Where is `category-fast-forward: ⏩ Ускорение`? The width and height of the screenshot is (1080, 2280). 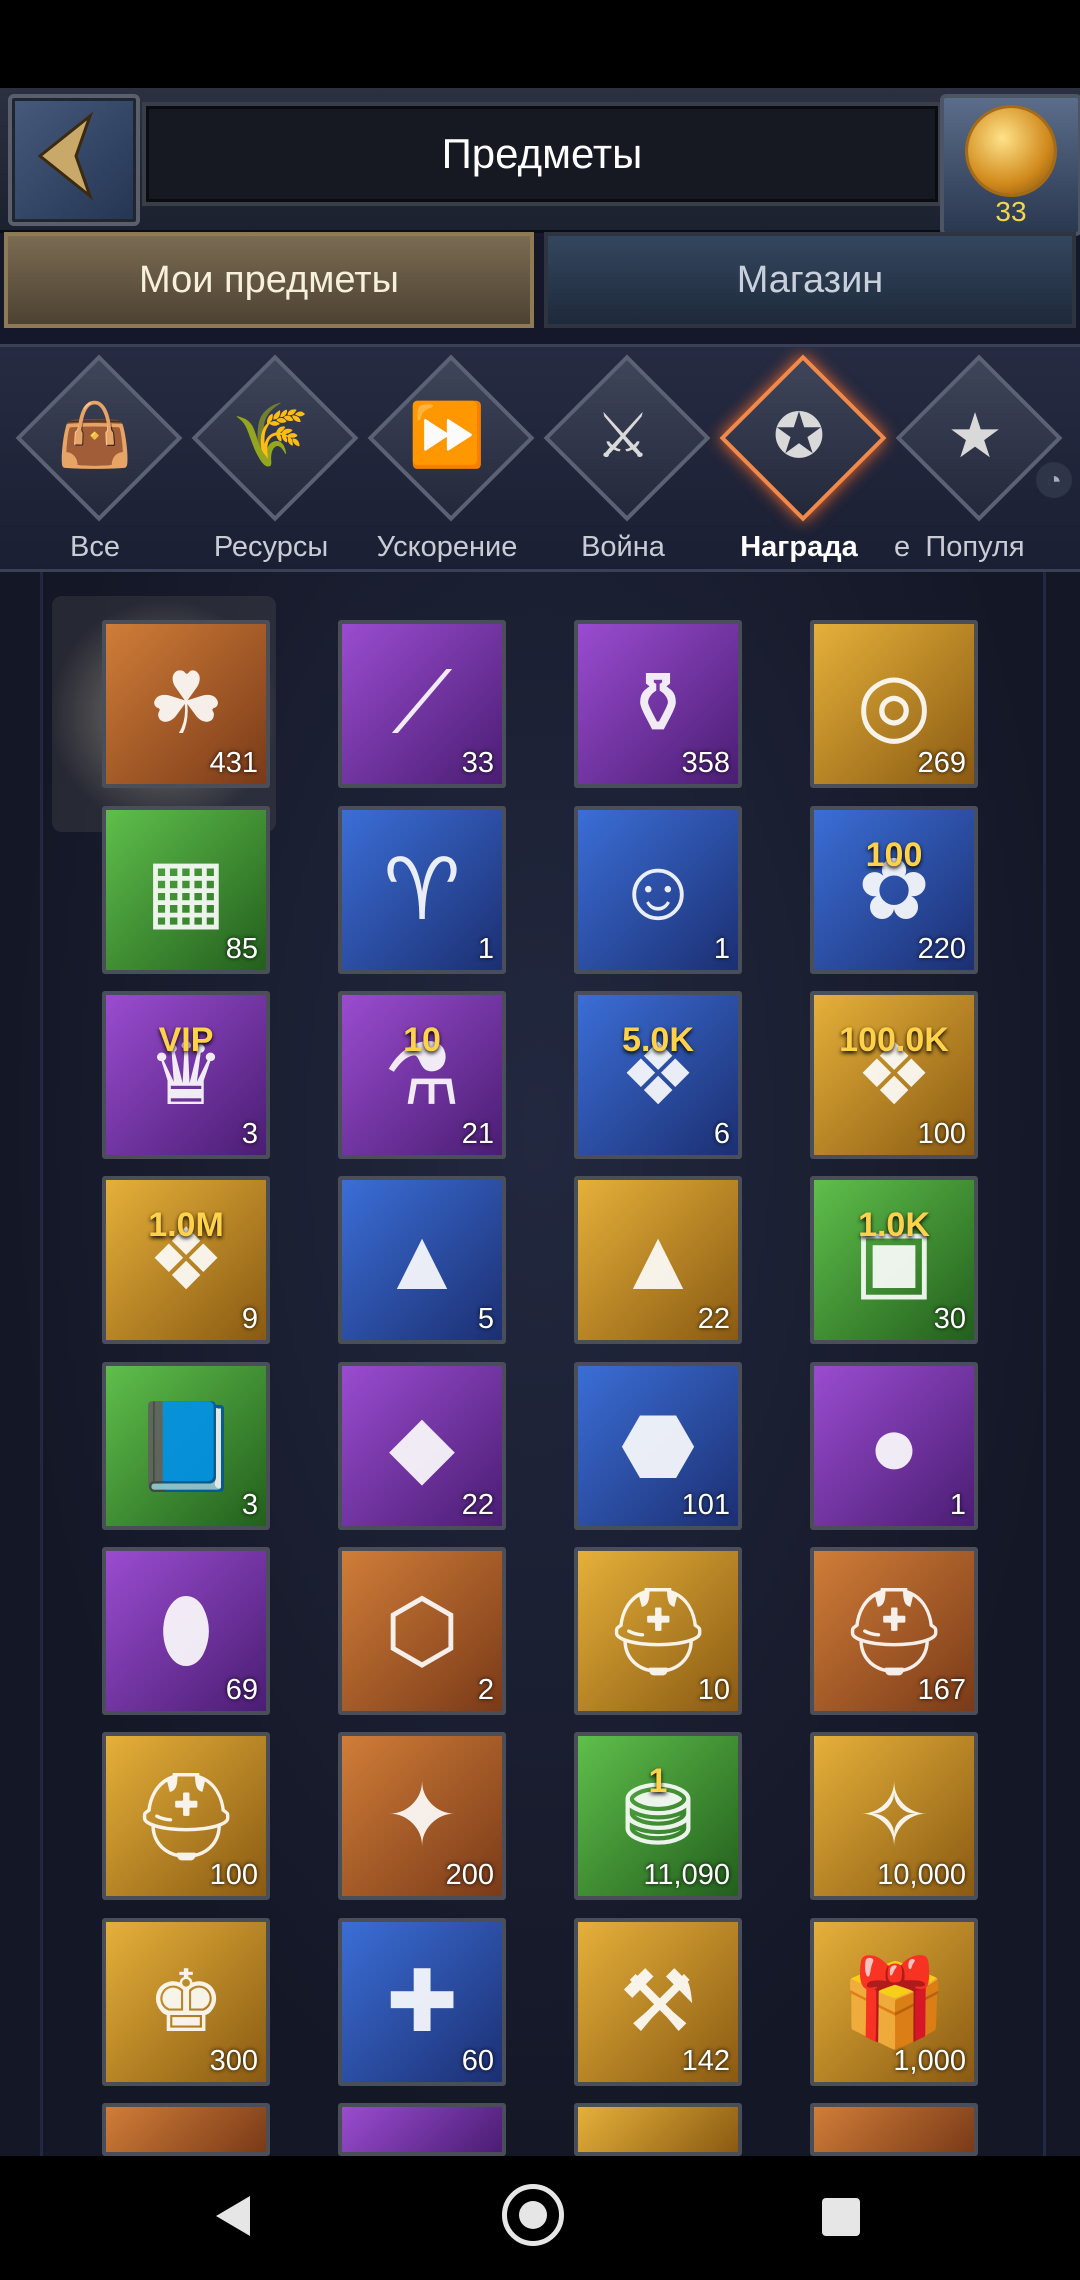
category-fast-forward: ⏩ Ускорение is located at coordinates (443, 461).